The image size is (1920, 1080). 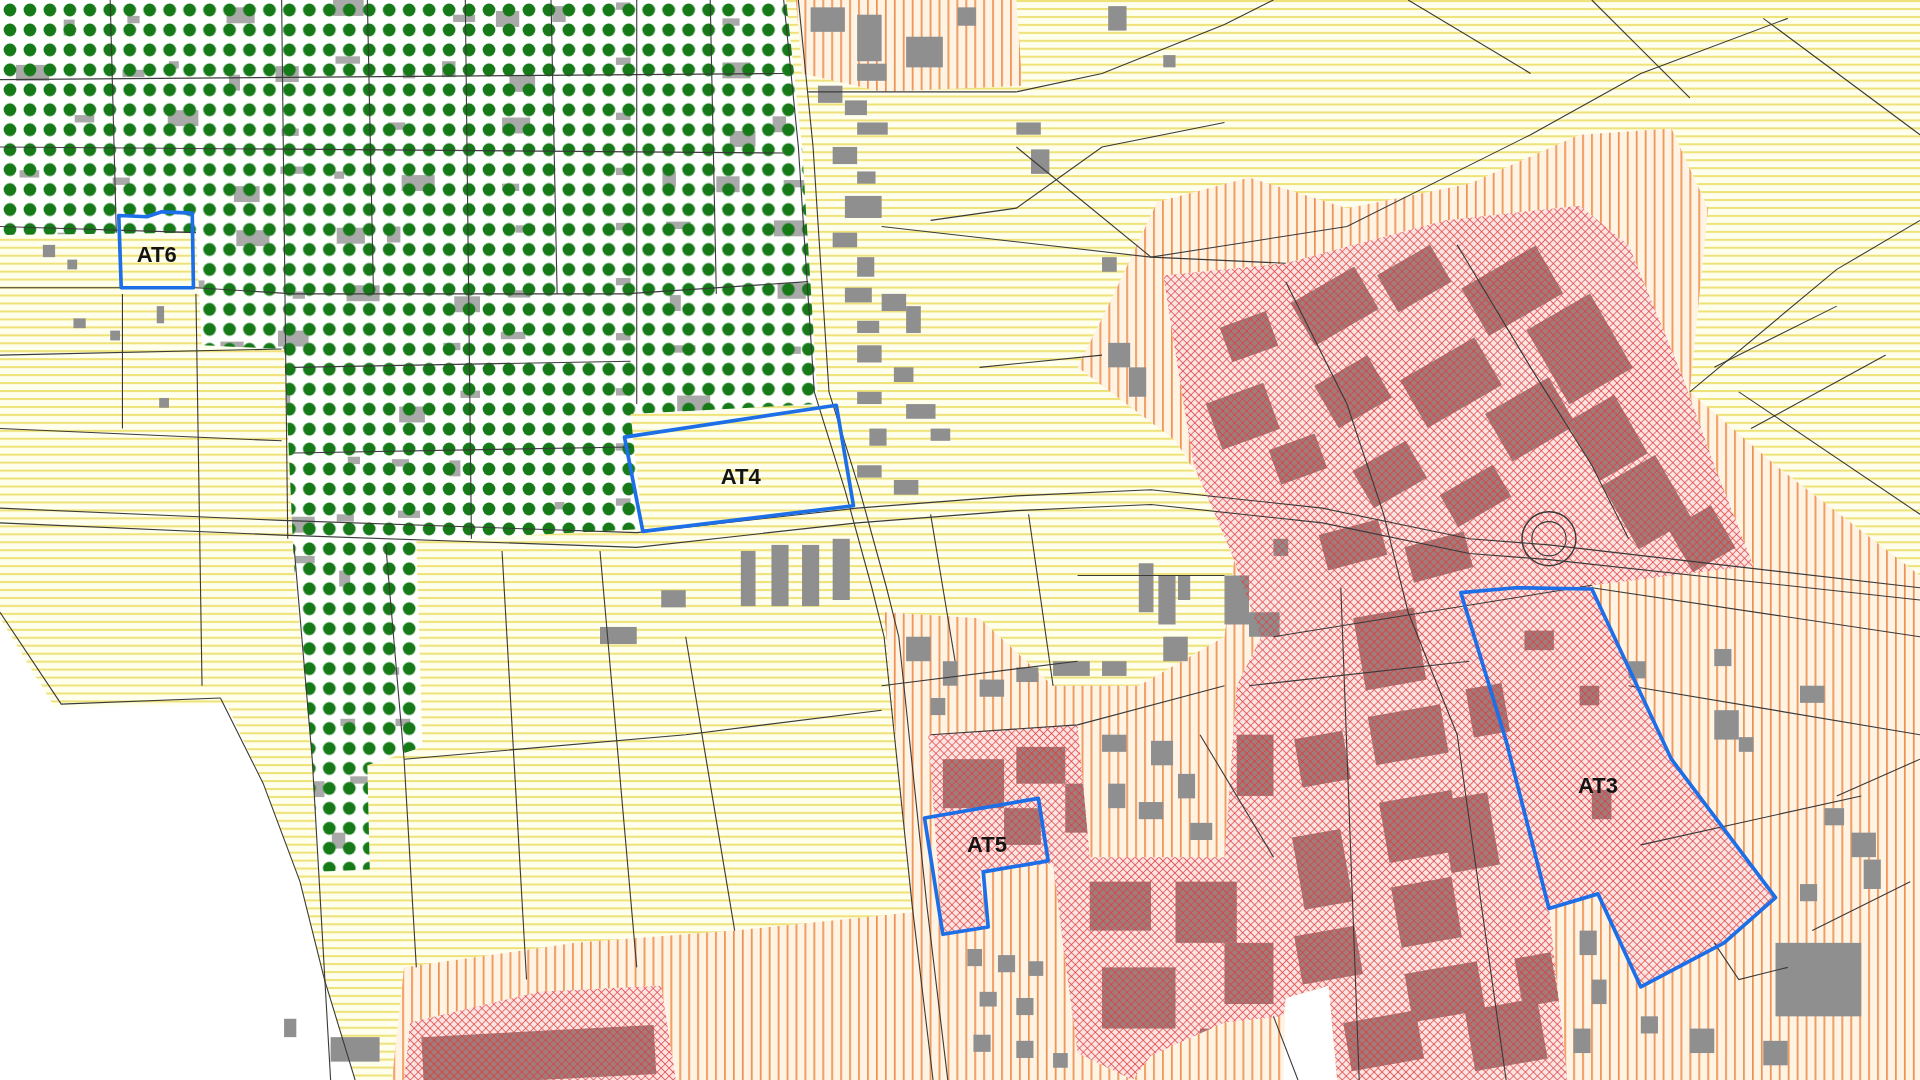 I want to click on area-label: AT6, so click(x=156, y=255).